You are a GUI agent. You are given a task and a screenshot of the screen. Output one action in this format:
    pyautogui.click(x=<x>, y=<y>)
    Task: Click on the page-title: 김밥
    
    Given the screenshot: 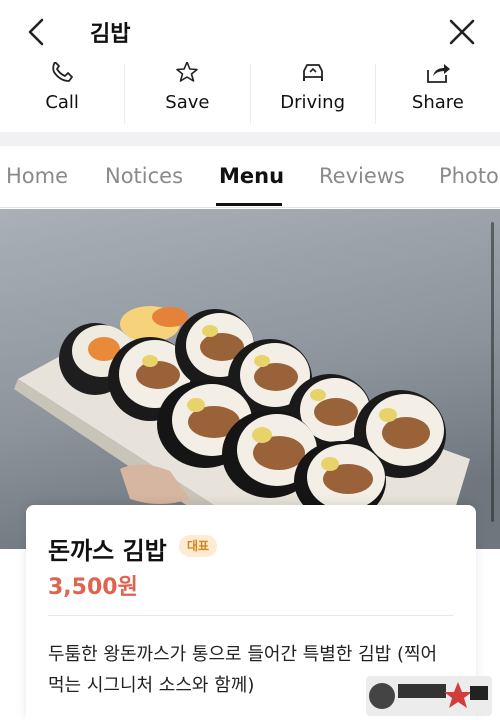 What is the action you would take?
    pyautogui.click(x=110, y=34)
    